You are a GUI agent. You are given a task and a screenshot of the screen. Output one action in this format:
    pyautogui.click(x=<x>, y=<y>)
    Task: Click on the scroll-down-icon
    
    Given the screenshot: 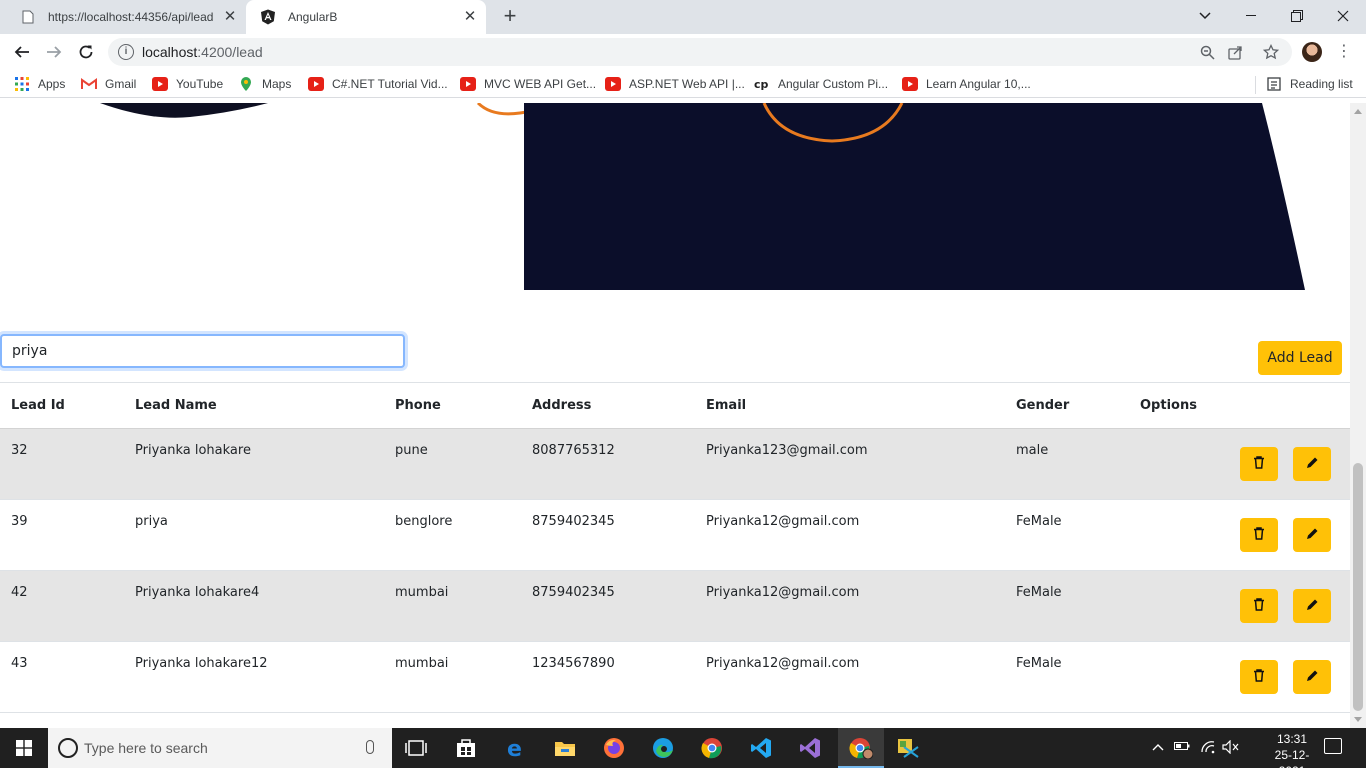 What is the action you would take?
    pyautogui.click(x=1358, y=719)
    